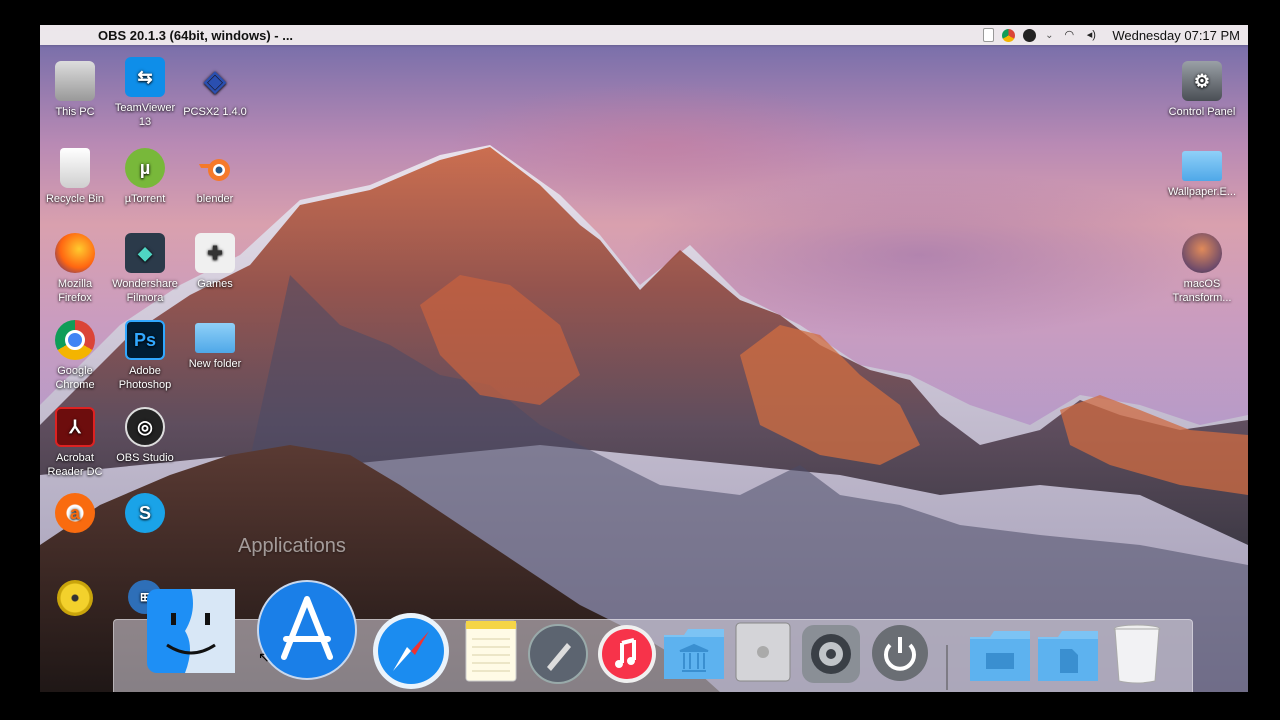  I want to click on desktop-icon-label: Google Chrome, so click(75, 378).